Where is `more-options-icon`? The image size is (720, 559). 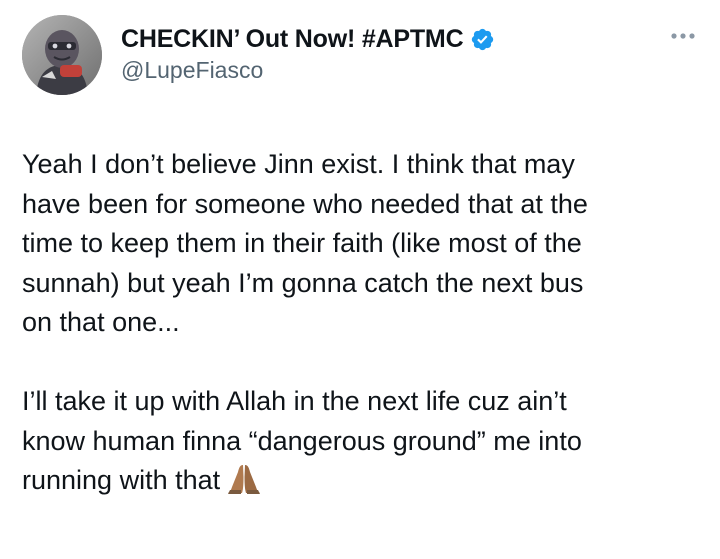
more-options-icon is located at coordinates (683, 36).